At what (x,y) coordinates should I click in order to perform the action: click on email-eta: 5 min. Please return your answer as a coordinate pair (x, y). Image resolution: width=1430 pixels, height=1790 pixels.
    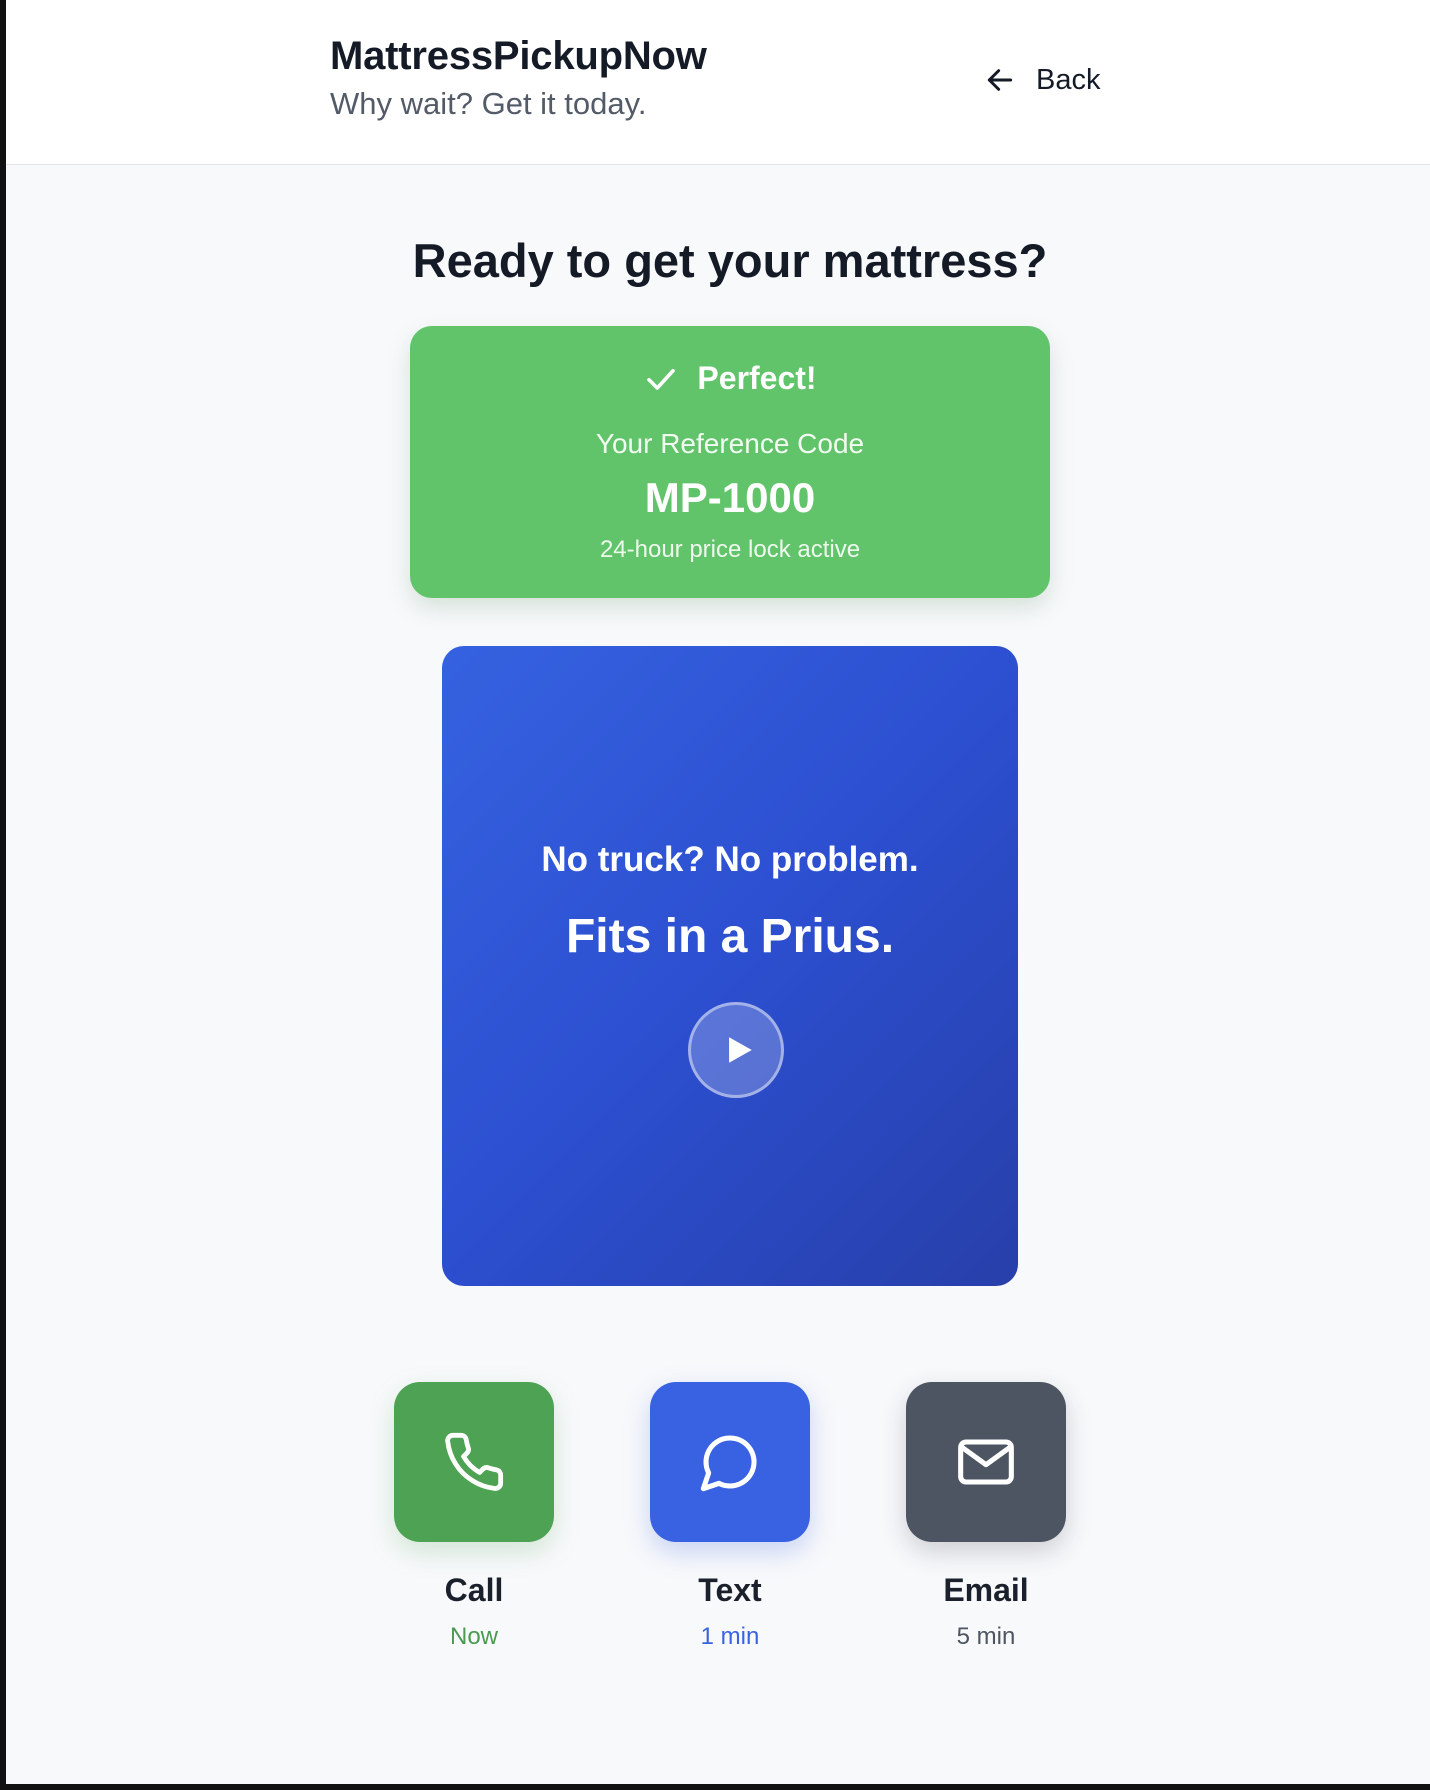
    Looking at the image, I should click on (986, 1636).